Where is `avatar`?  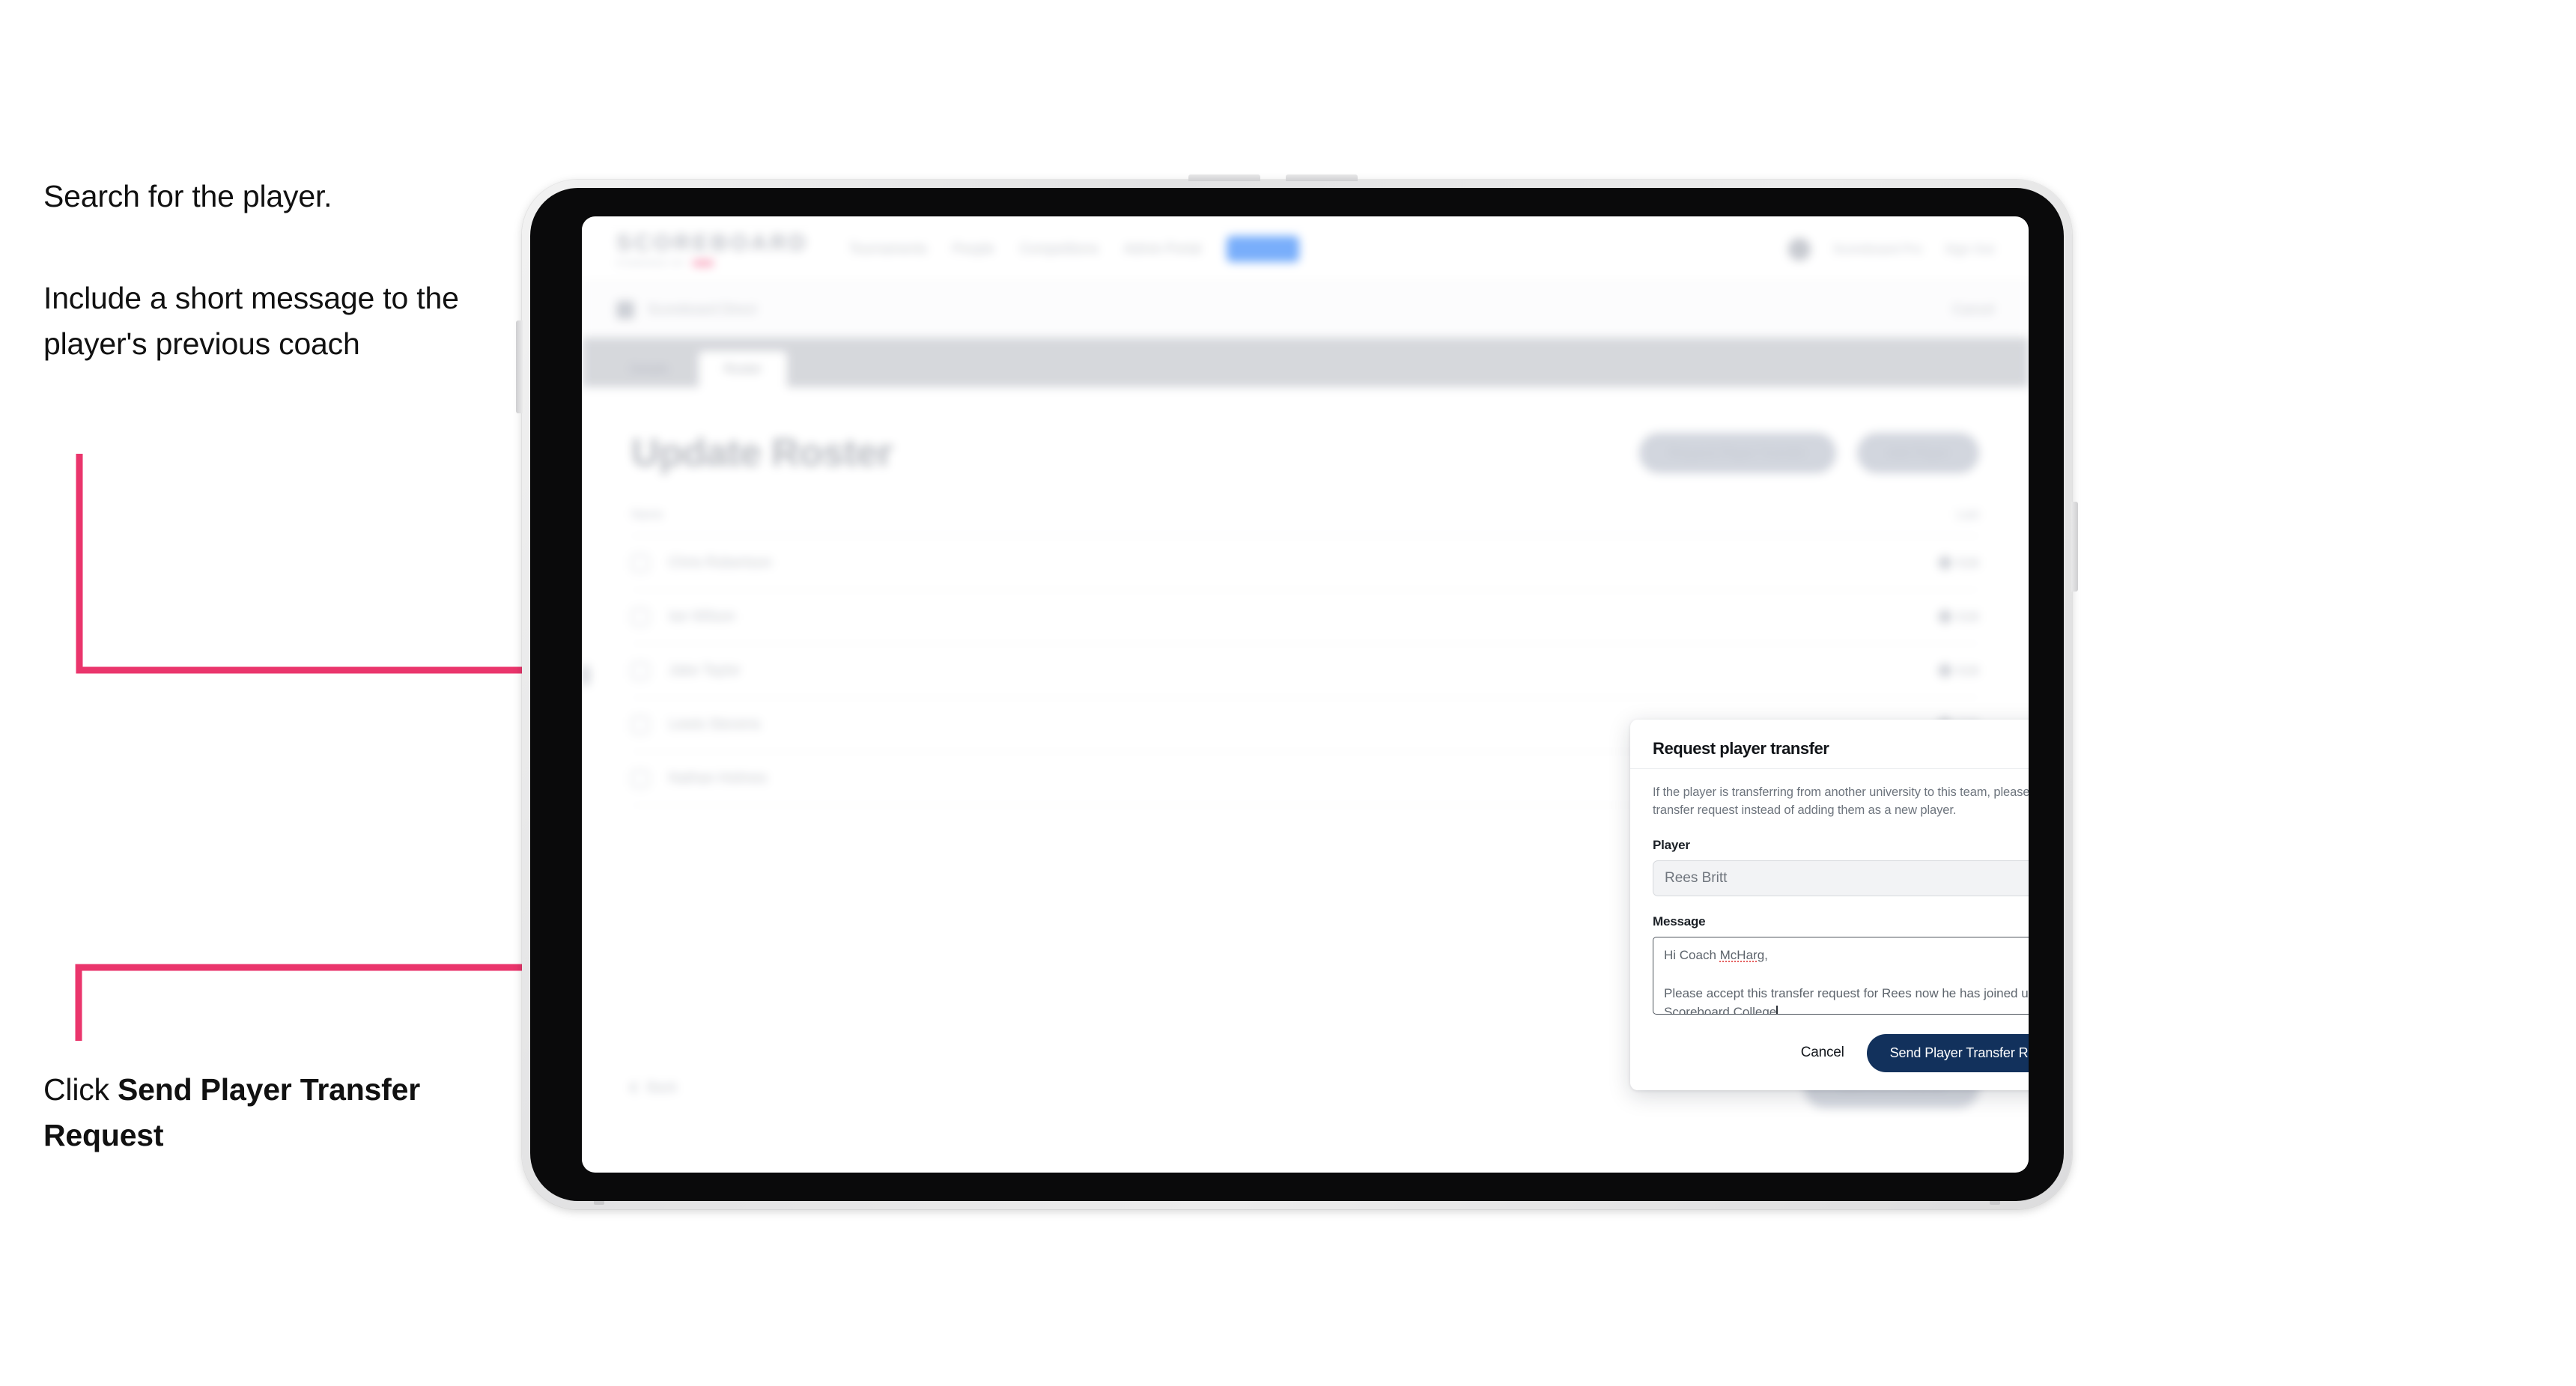
avatar is located at coordinates (1799, 249).